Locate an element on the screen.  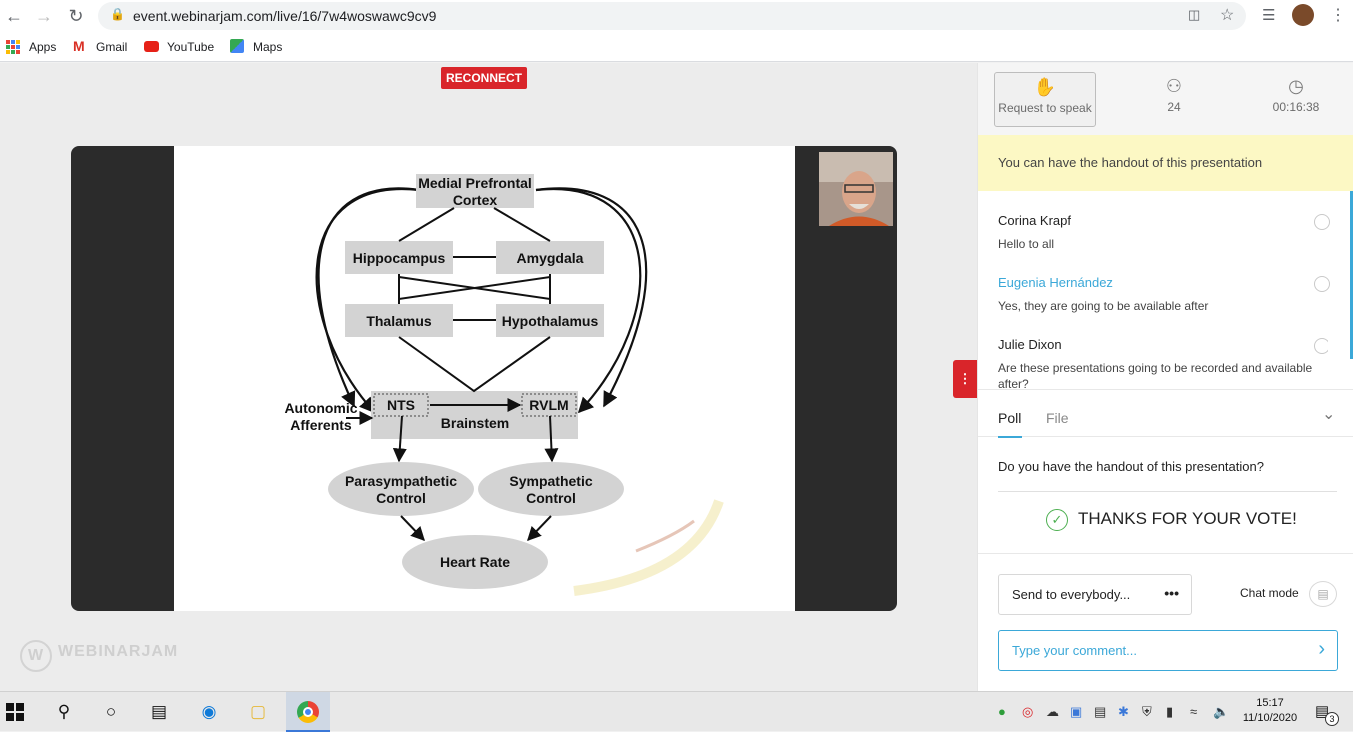
security-icon: ⛨ is located at coordinates (1147, 712).